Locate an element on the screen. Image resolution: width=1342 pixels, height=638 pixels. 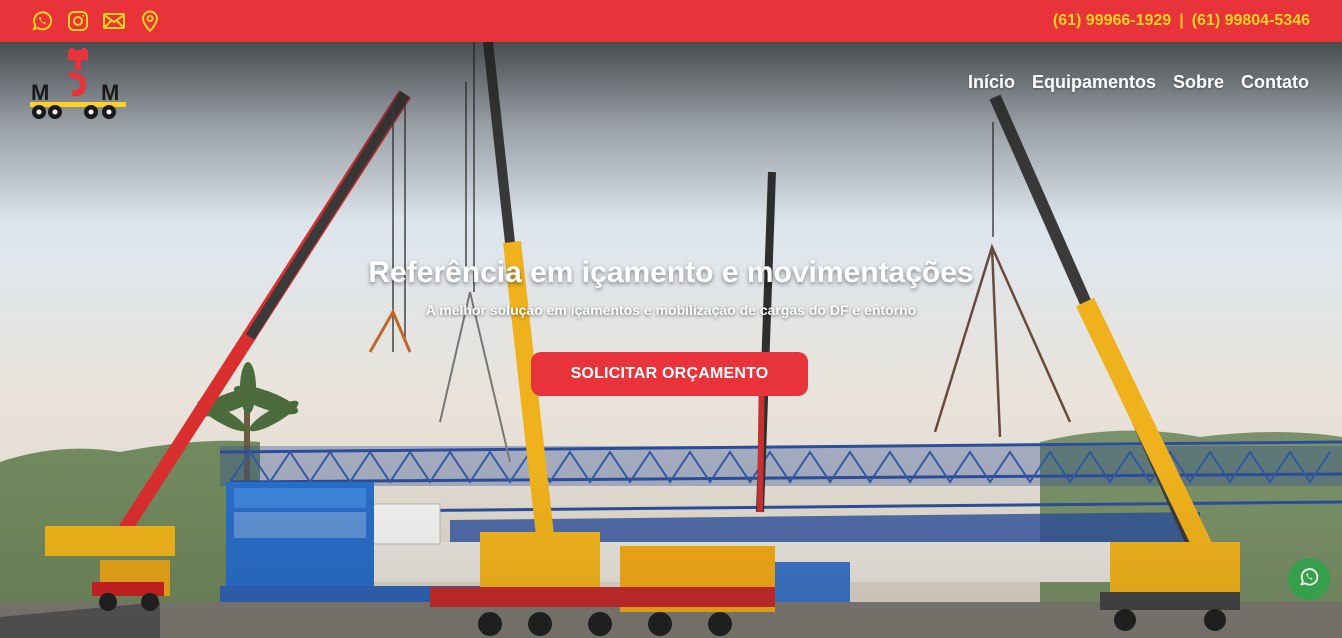
location-icon is located at coordinates (150, 21).